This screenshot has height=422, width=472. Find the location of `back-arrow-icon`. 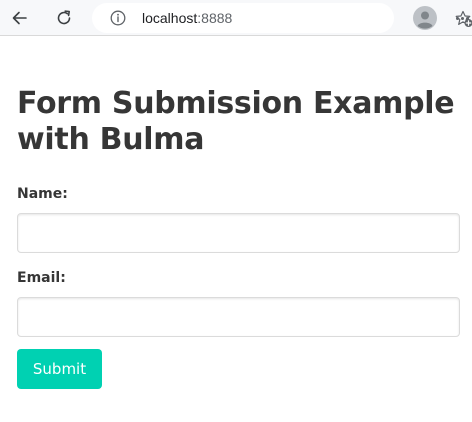

back-arrow-icon is located at coordinates (19, 18).